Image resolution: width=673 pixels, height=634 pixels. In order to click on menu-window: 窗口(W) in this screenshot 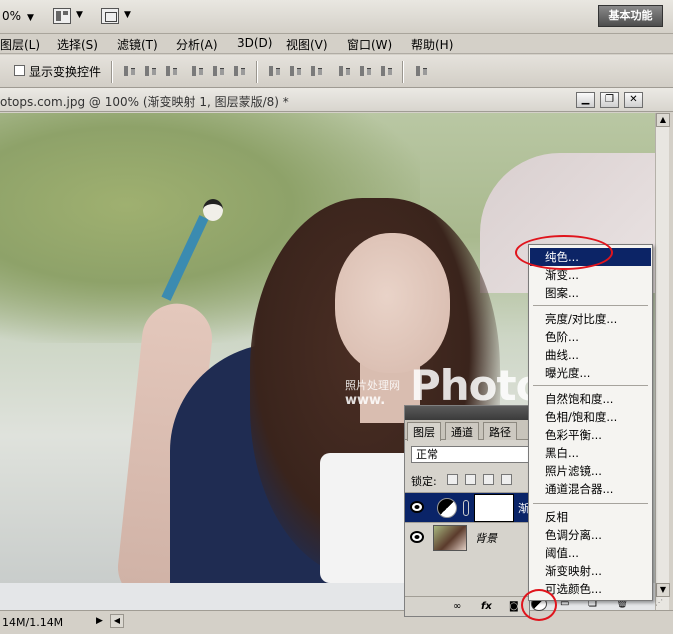, I will do `click(369, 44)`.